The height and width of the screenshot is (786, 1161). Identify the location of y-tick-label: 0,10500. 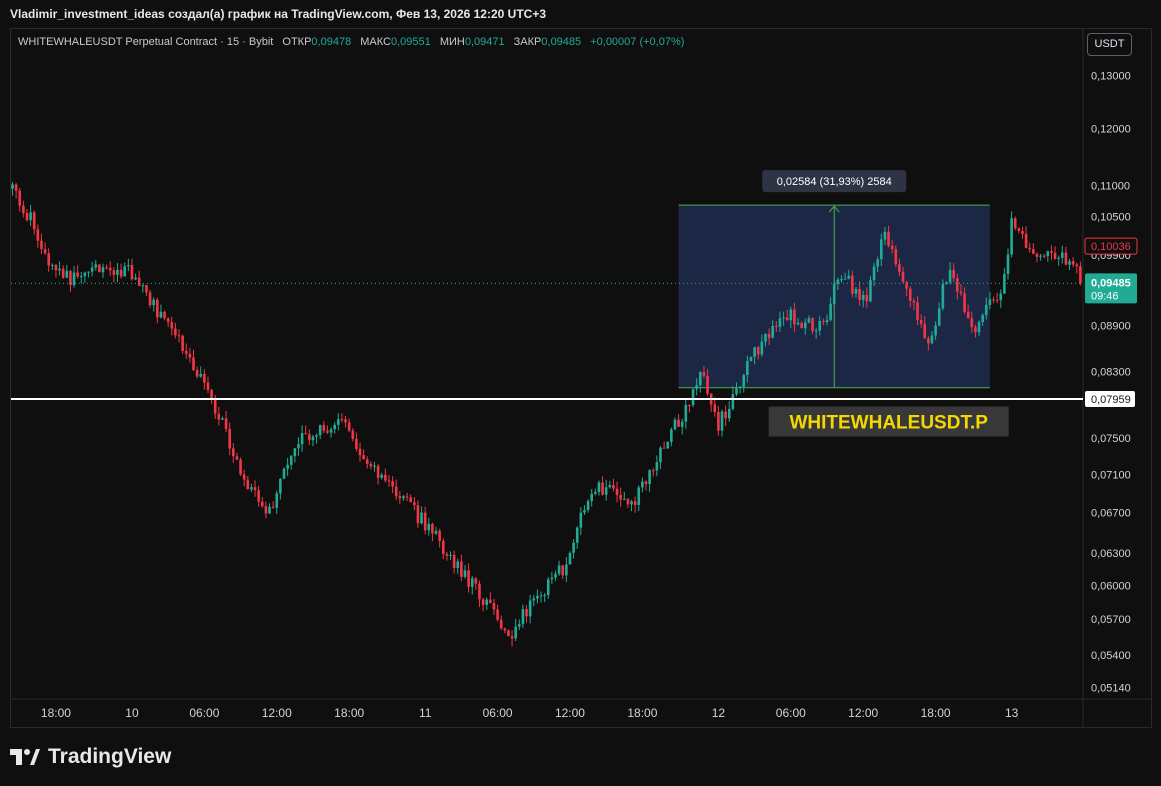
(1111, 217).